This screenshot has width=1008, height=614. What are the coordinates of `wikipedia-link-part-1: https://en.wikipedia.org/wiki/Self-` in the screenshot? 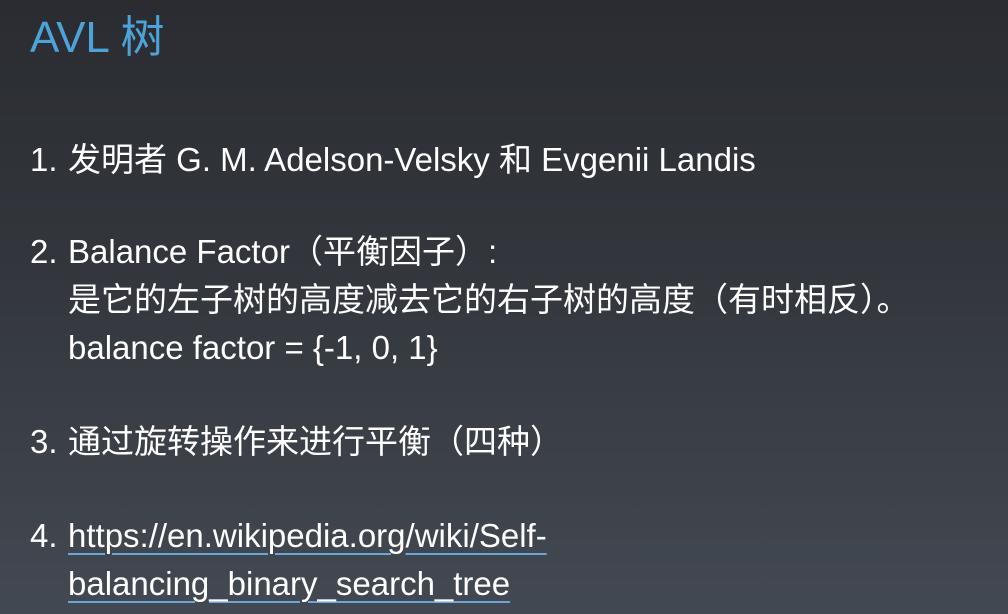 It's located at (307, 535).